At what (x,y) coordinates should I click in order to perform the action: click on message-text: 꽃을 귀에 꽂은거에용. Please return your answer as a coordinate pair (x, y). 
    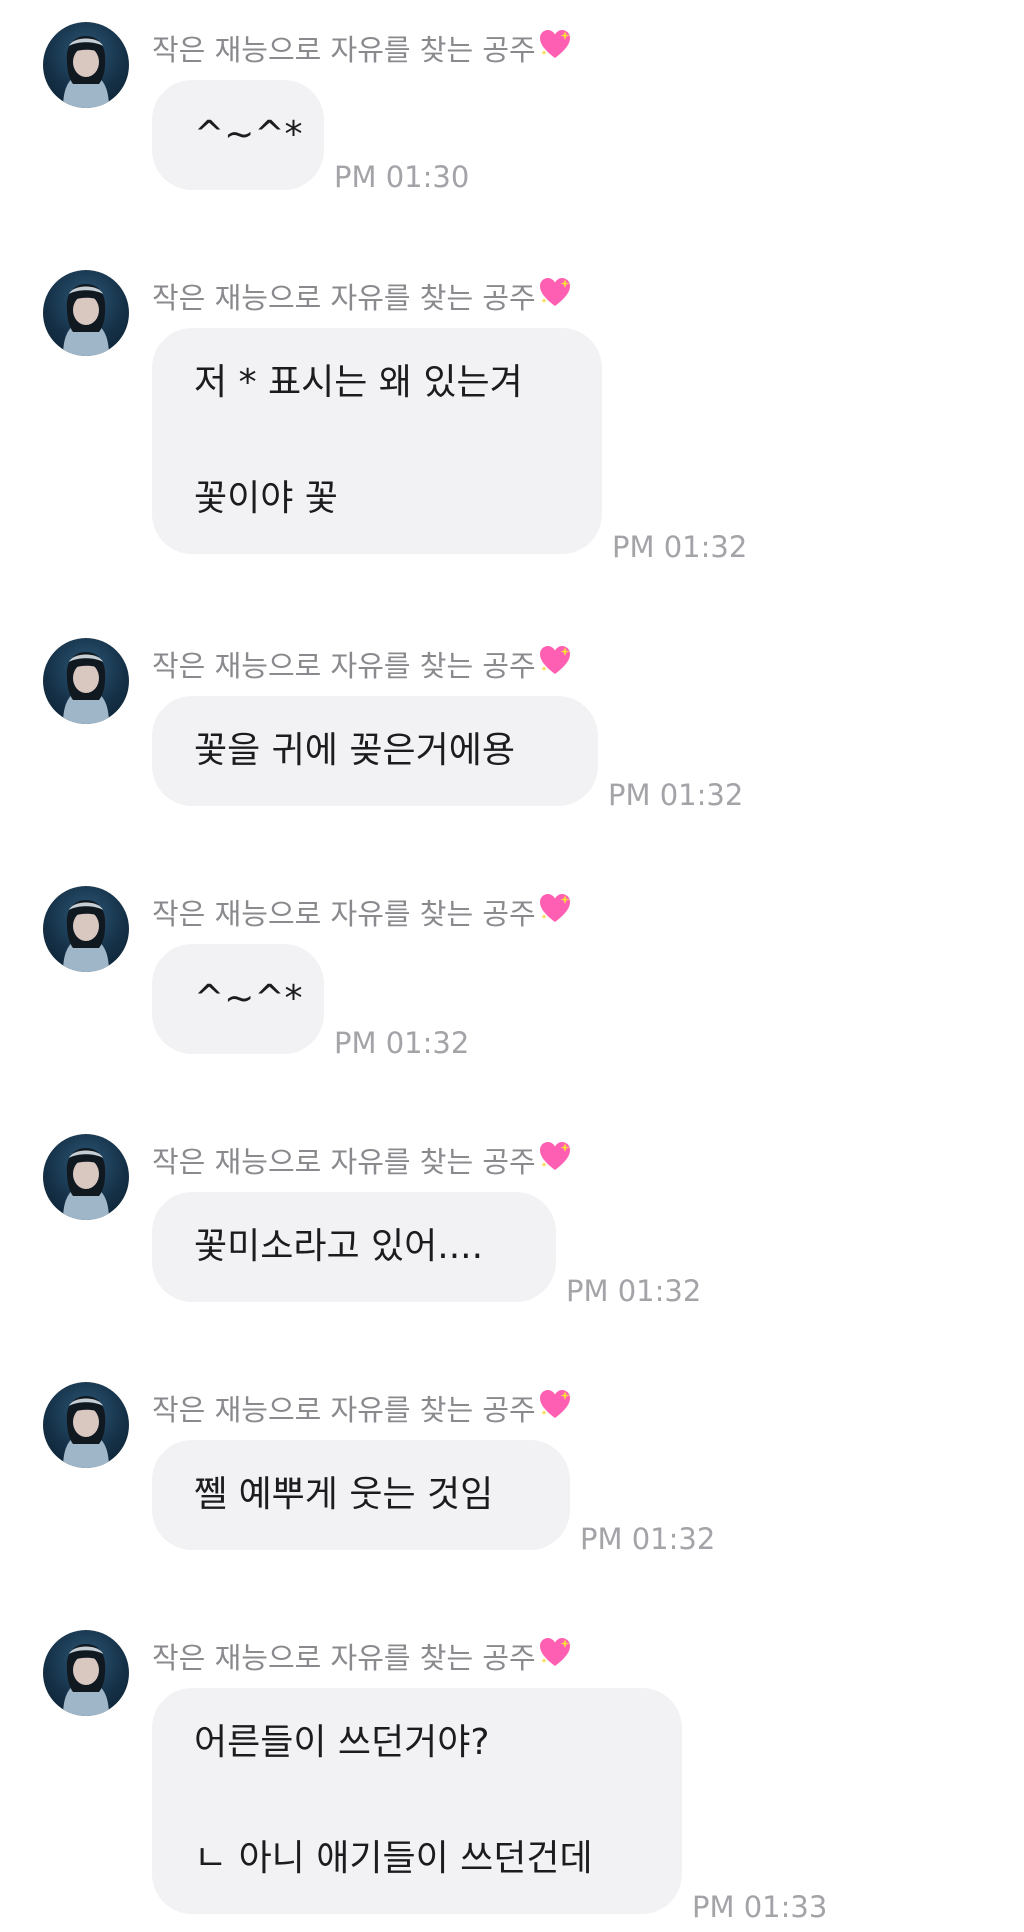
    Looking at the image, I should click on (354, 750).